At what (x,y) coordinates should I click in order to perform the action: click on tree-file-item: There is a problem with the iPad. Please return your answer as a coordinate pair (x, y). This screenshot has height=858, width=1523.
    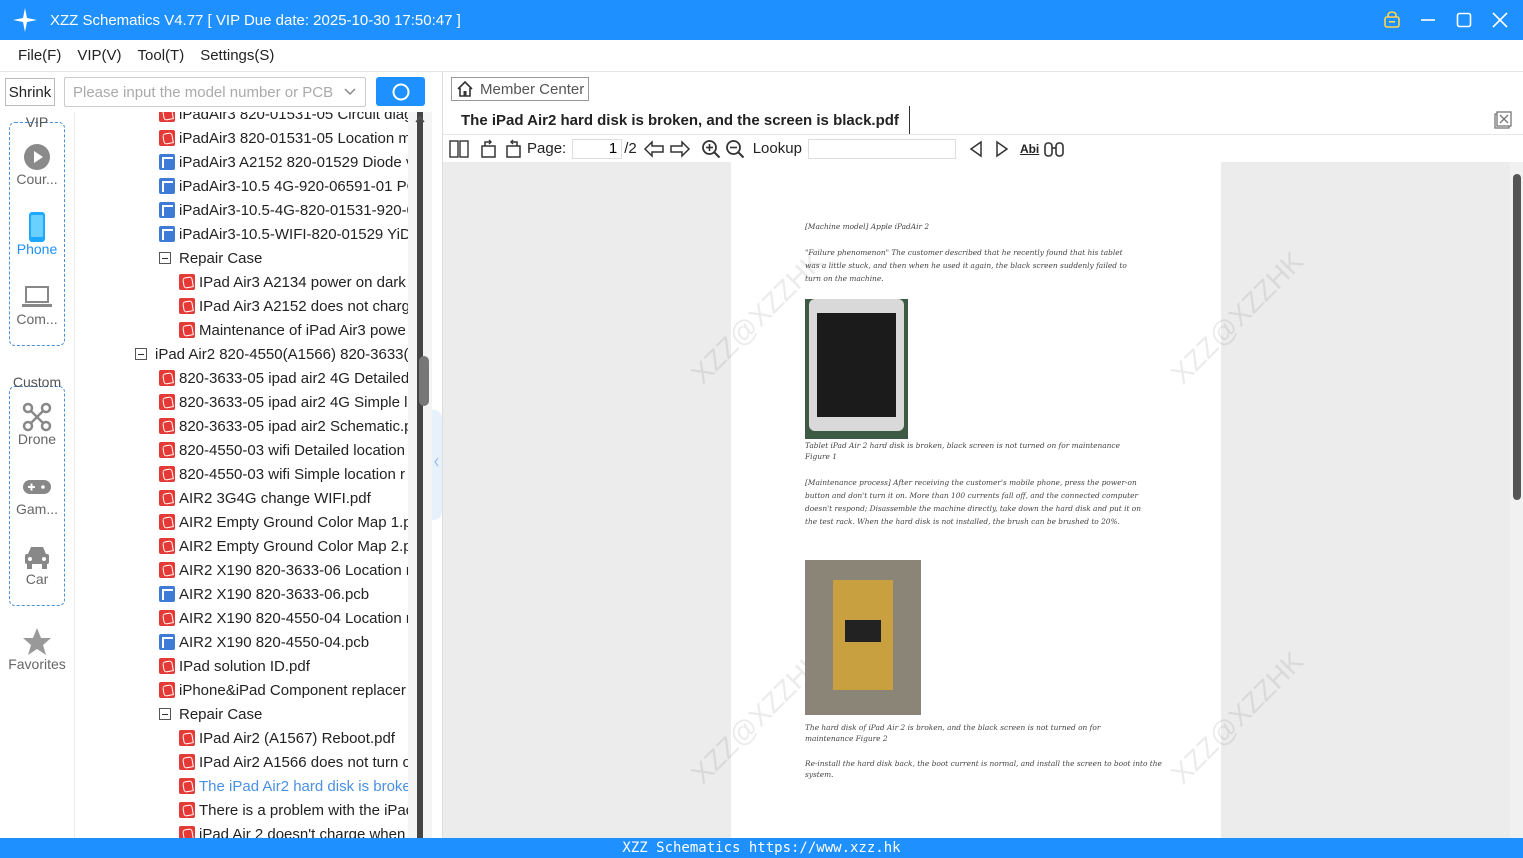
    Looking at the image, I should click on (293, 810).